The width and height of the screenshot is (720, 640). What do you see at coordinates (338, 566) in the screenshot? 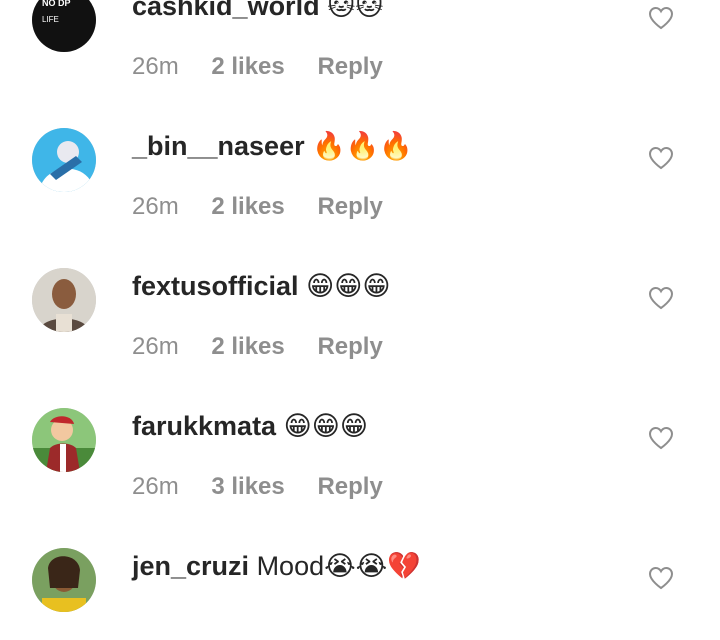
I see `comment-text: Mood😭😭💔` at bounding box center [338, 566].